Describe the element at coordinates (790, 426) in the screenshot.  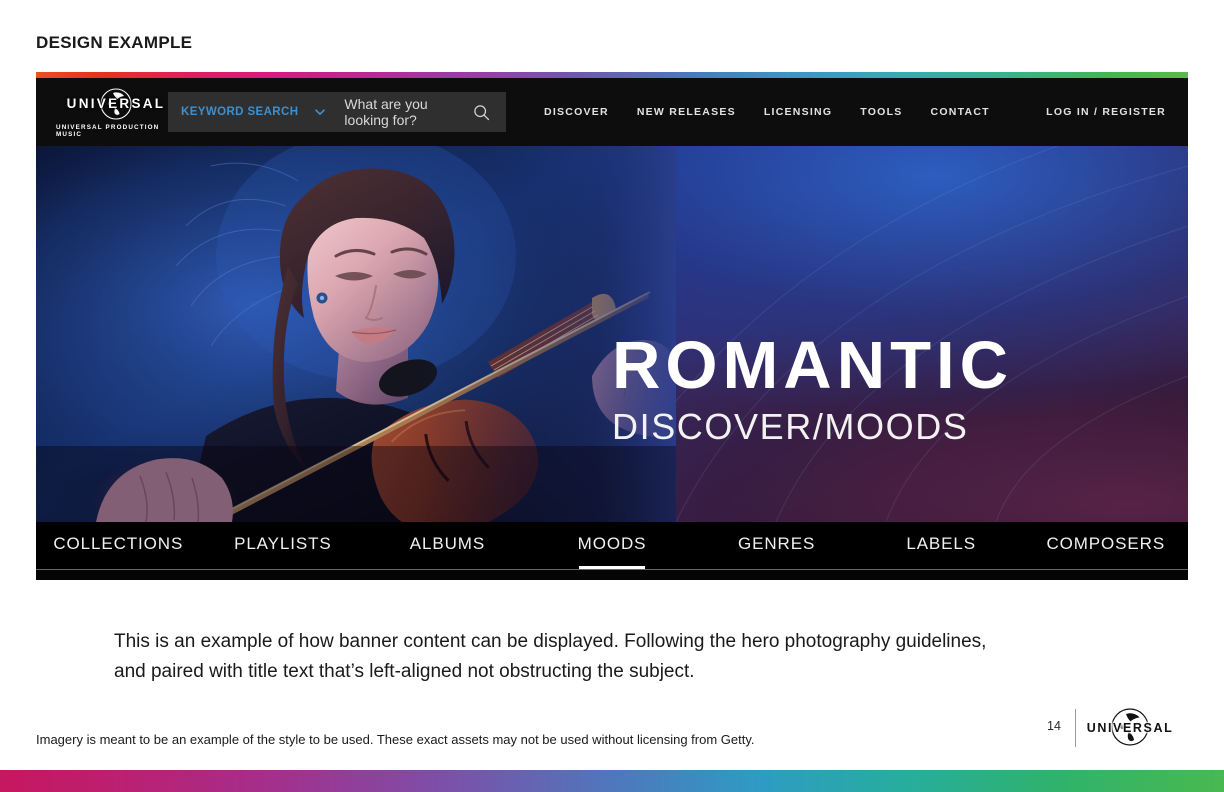
I see `hero-subtitle: DISCOVER/MOODS` at that location.